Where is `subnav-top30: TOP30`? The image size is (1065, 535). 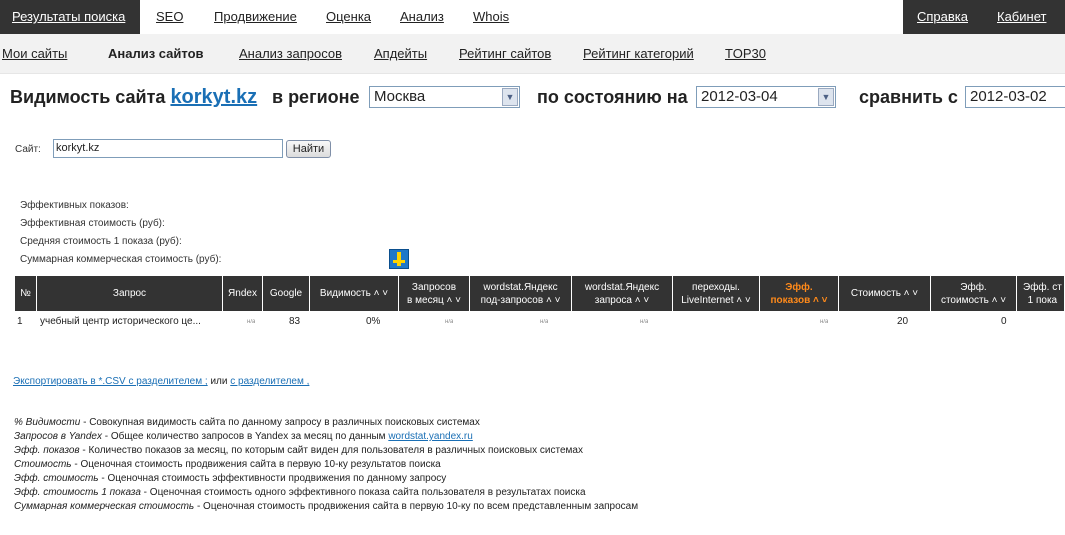 subnav-top30: TOP30 is located at coordinates (745, 54).